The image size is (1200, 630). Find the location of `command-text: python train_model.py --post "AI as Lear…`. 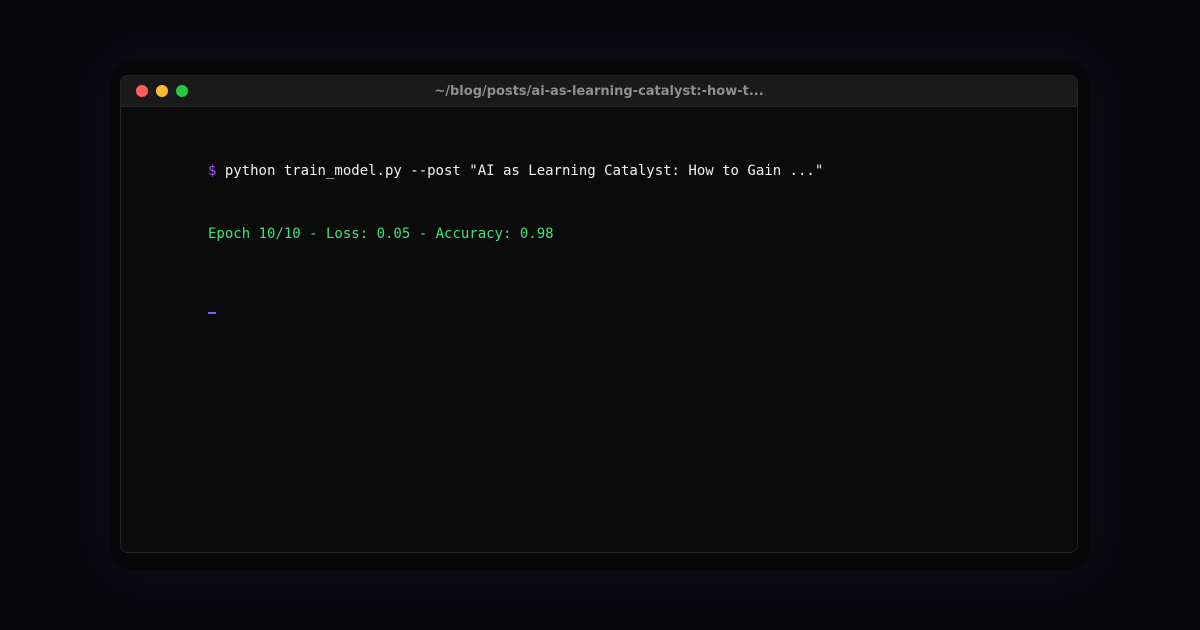

command-text: python train_model.py --post "AI as Lear… is located at coordinates (524, 171).